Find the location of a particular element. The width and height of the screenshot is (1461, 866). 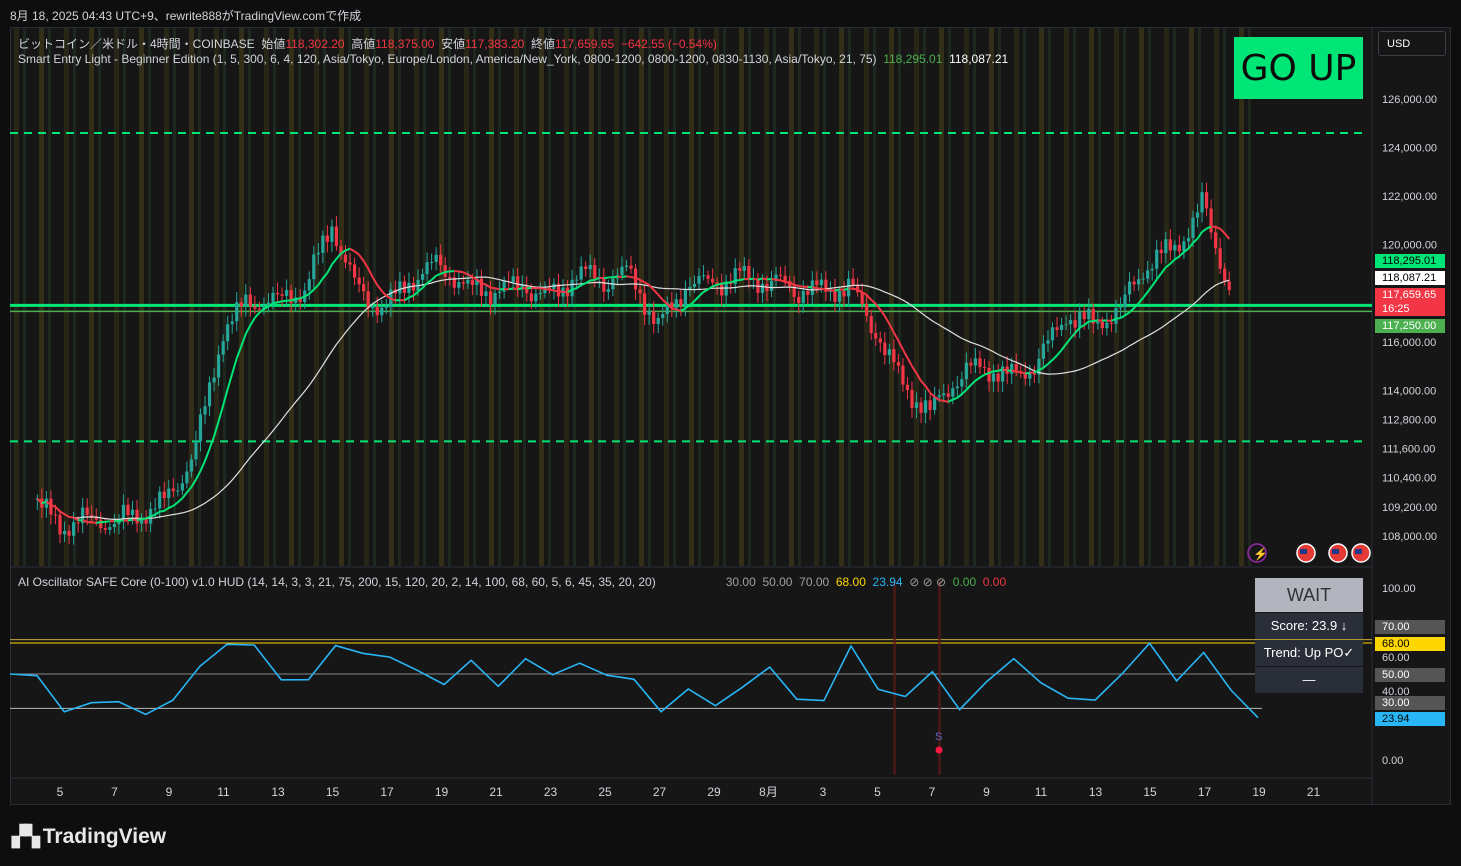

x-tick-label: 19 is located at coordinates (1259, 792).